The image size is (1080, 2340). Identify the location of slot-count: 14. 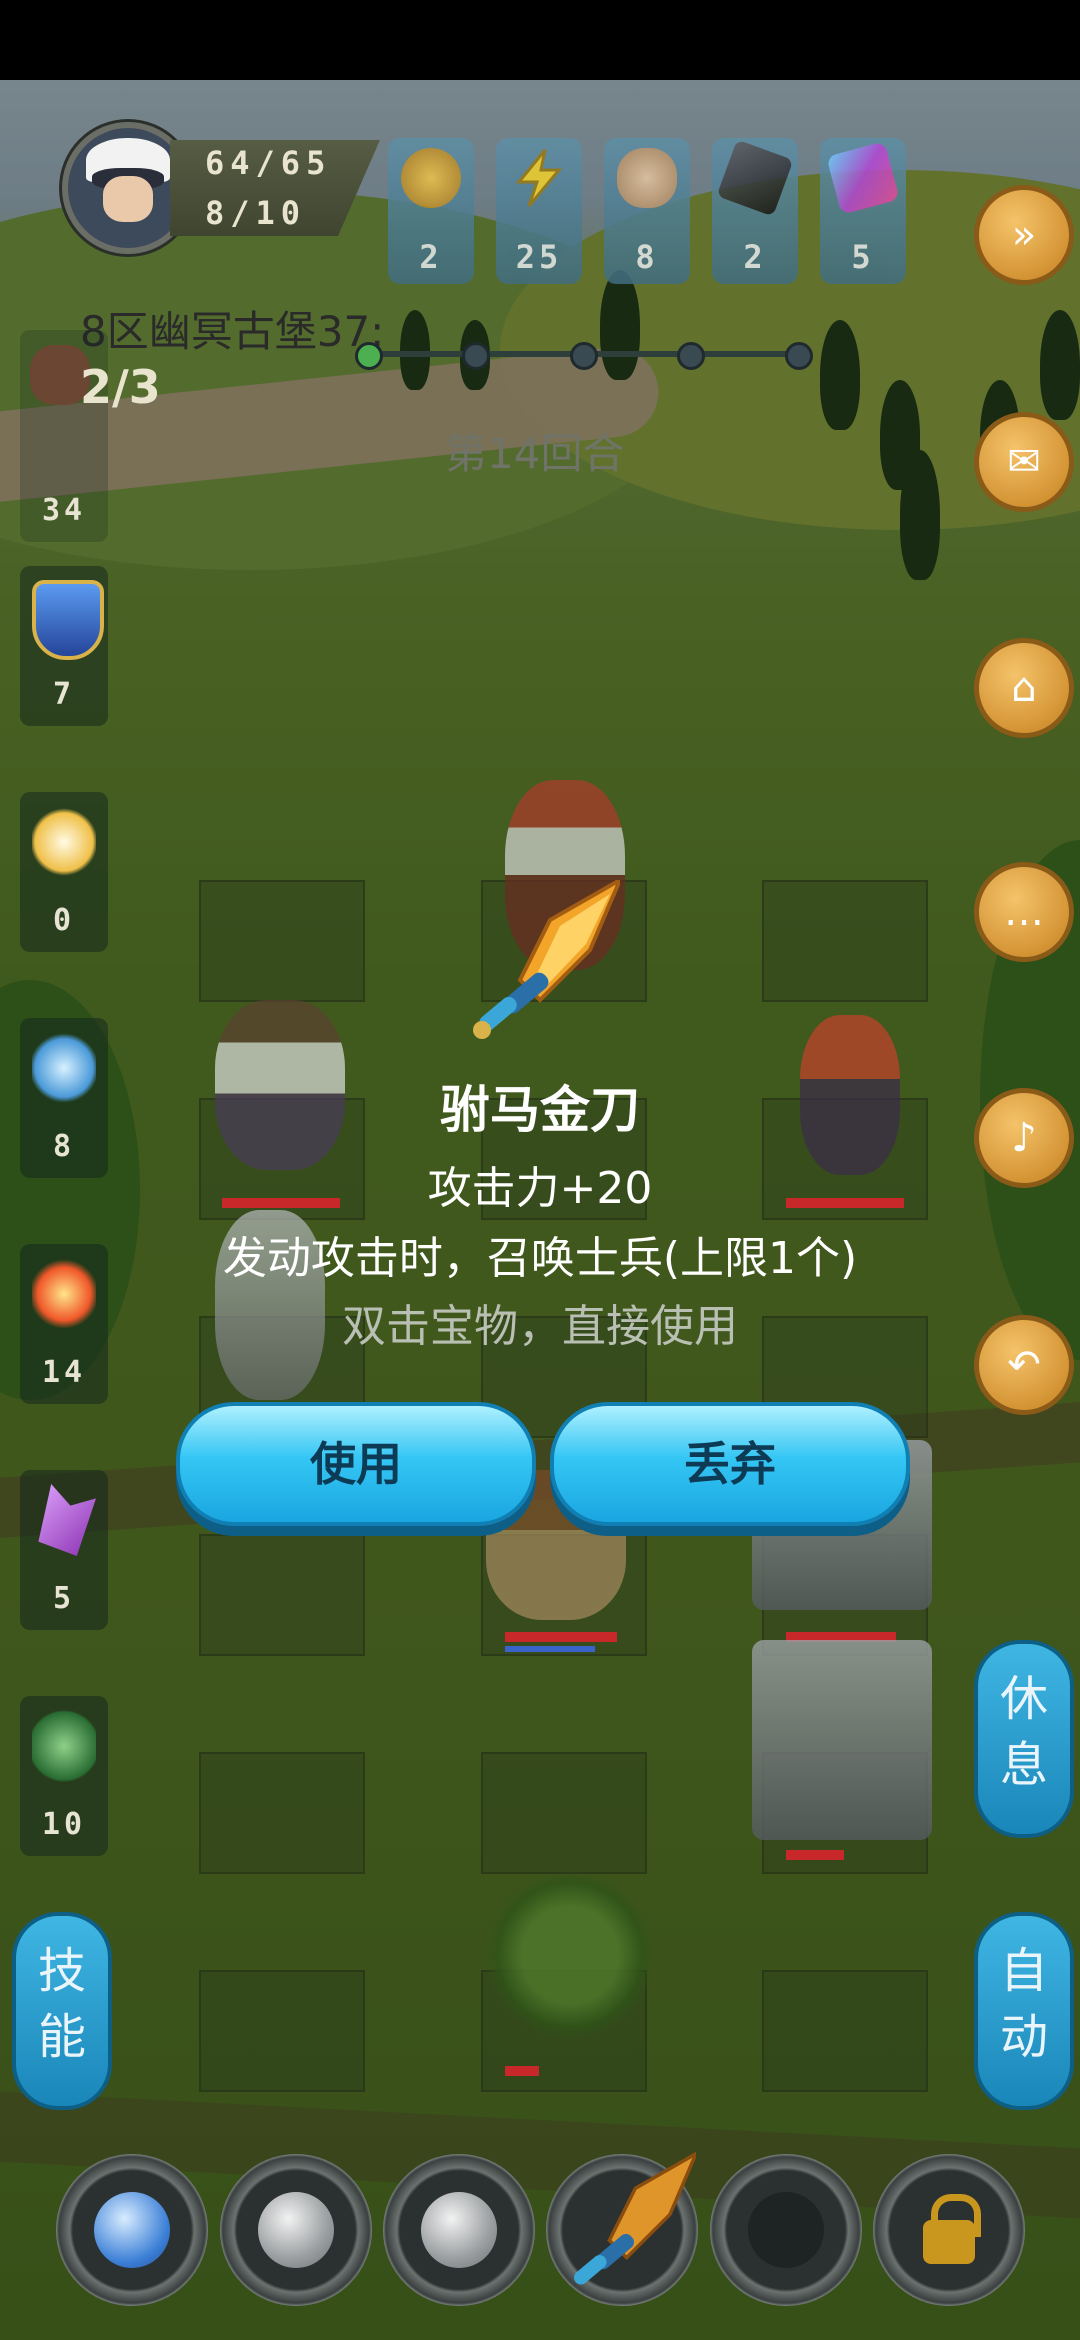
(64, 1372).